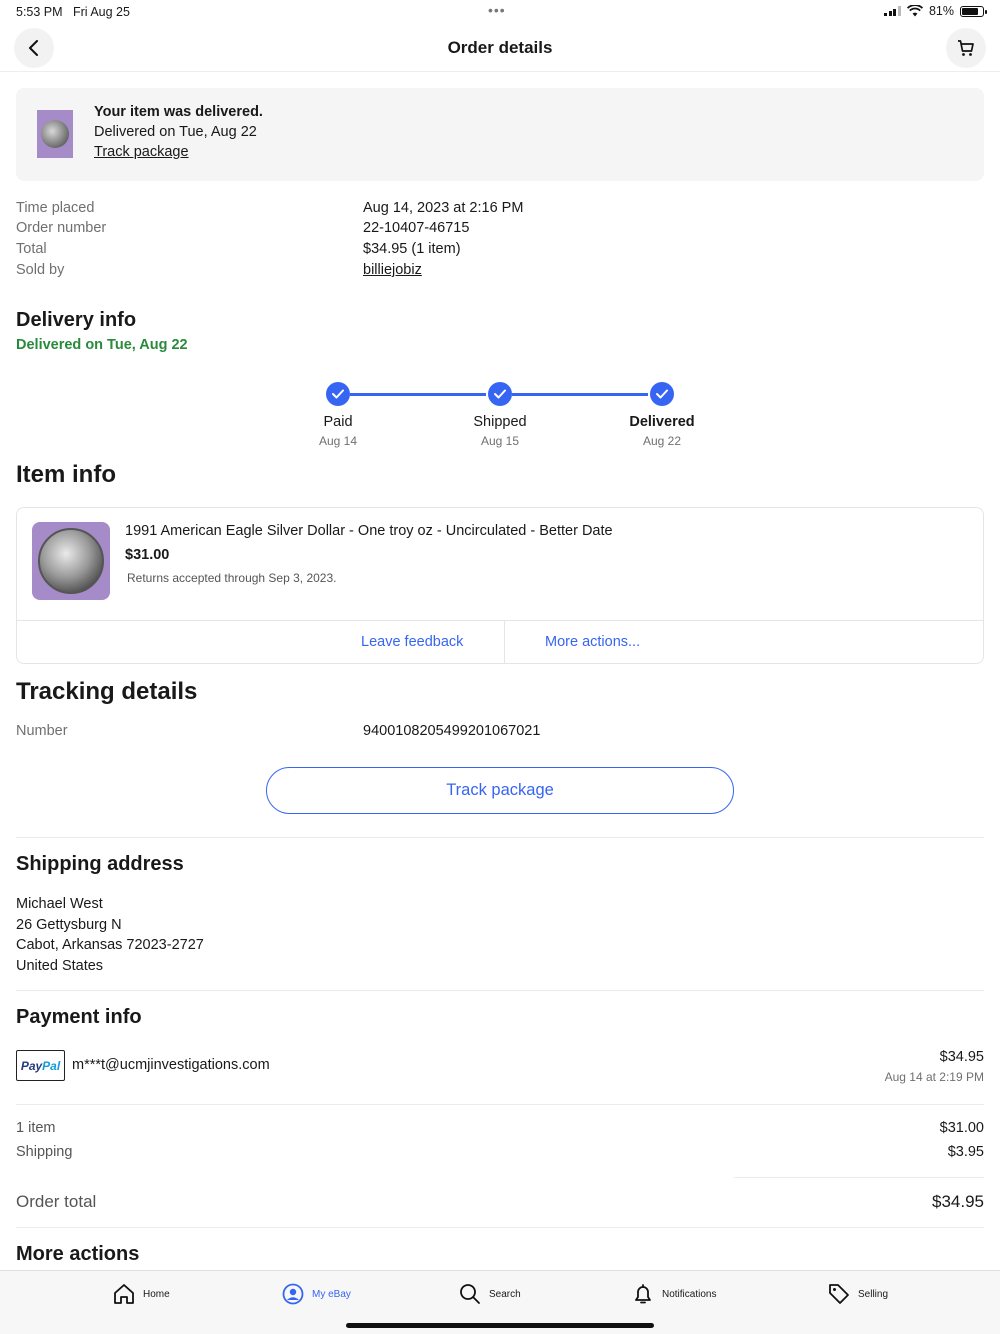 This screenshot has width=1000, height=1334. Describe the element at coordinates (839, 1294) in the screenshot. I see `tag-icon` at that location.